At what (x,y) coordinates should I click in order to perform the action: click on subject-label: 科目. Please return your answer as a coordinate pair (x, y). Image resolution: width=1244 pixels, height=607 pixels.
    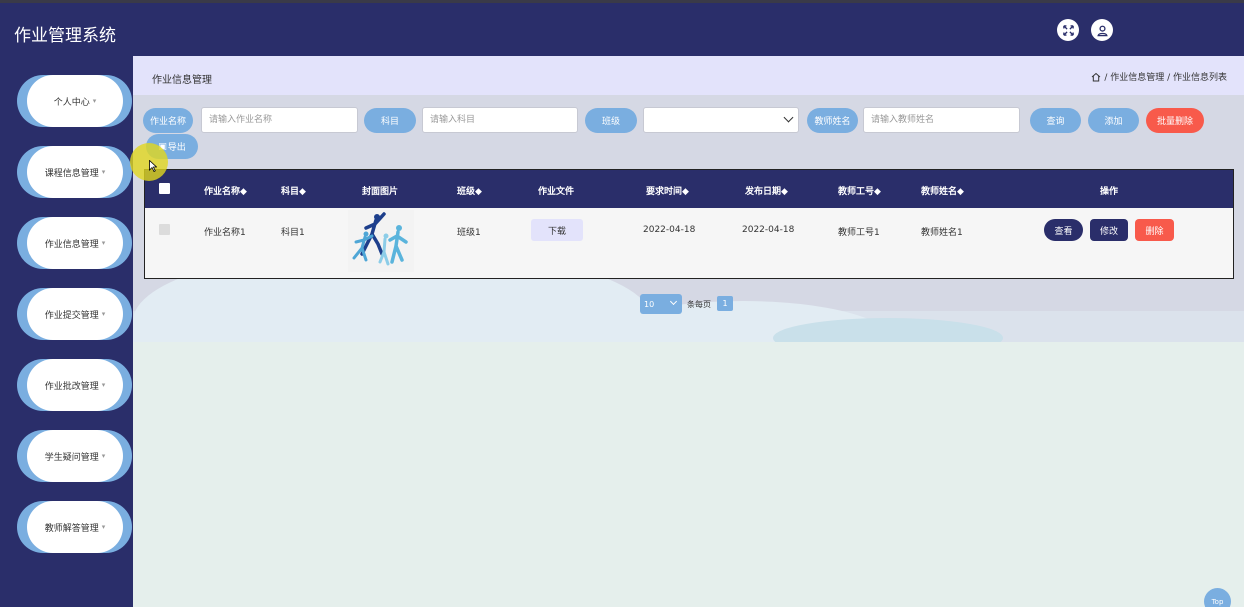
    Looking at the image, I should click on (390, 120).